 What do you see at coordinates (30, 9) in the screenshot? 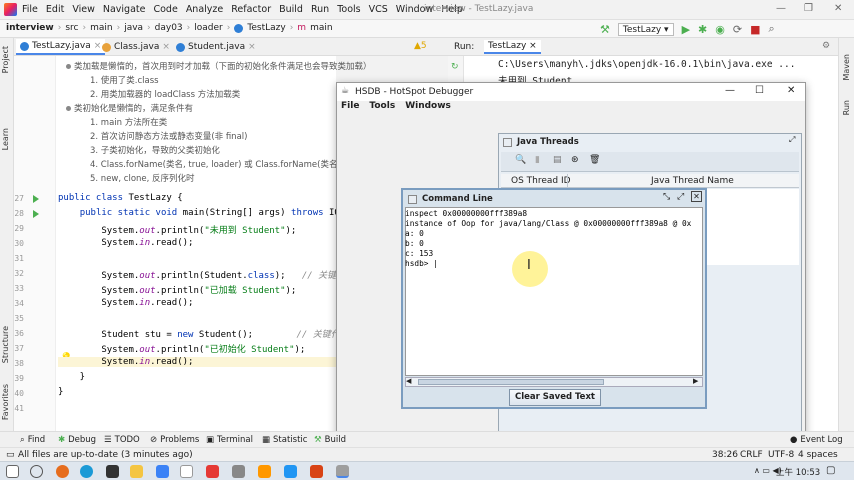
I see `menu-file: File` at bounding box center [30, 9].